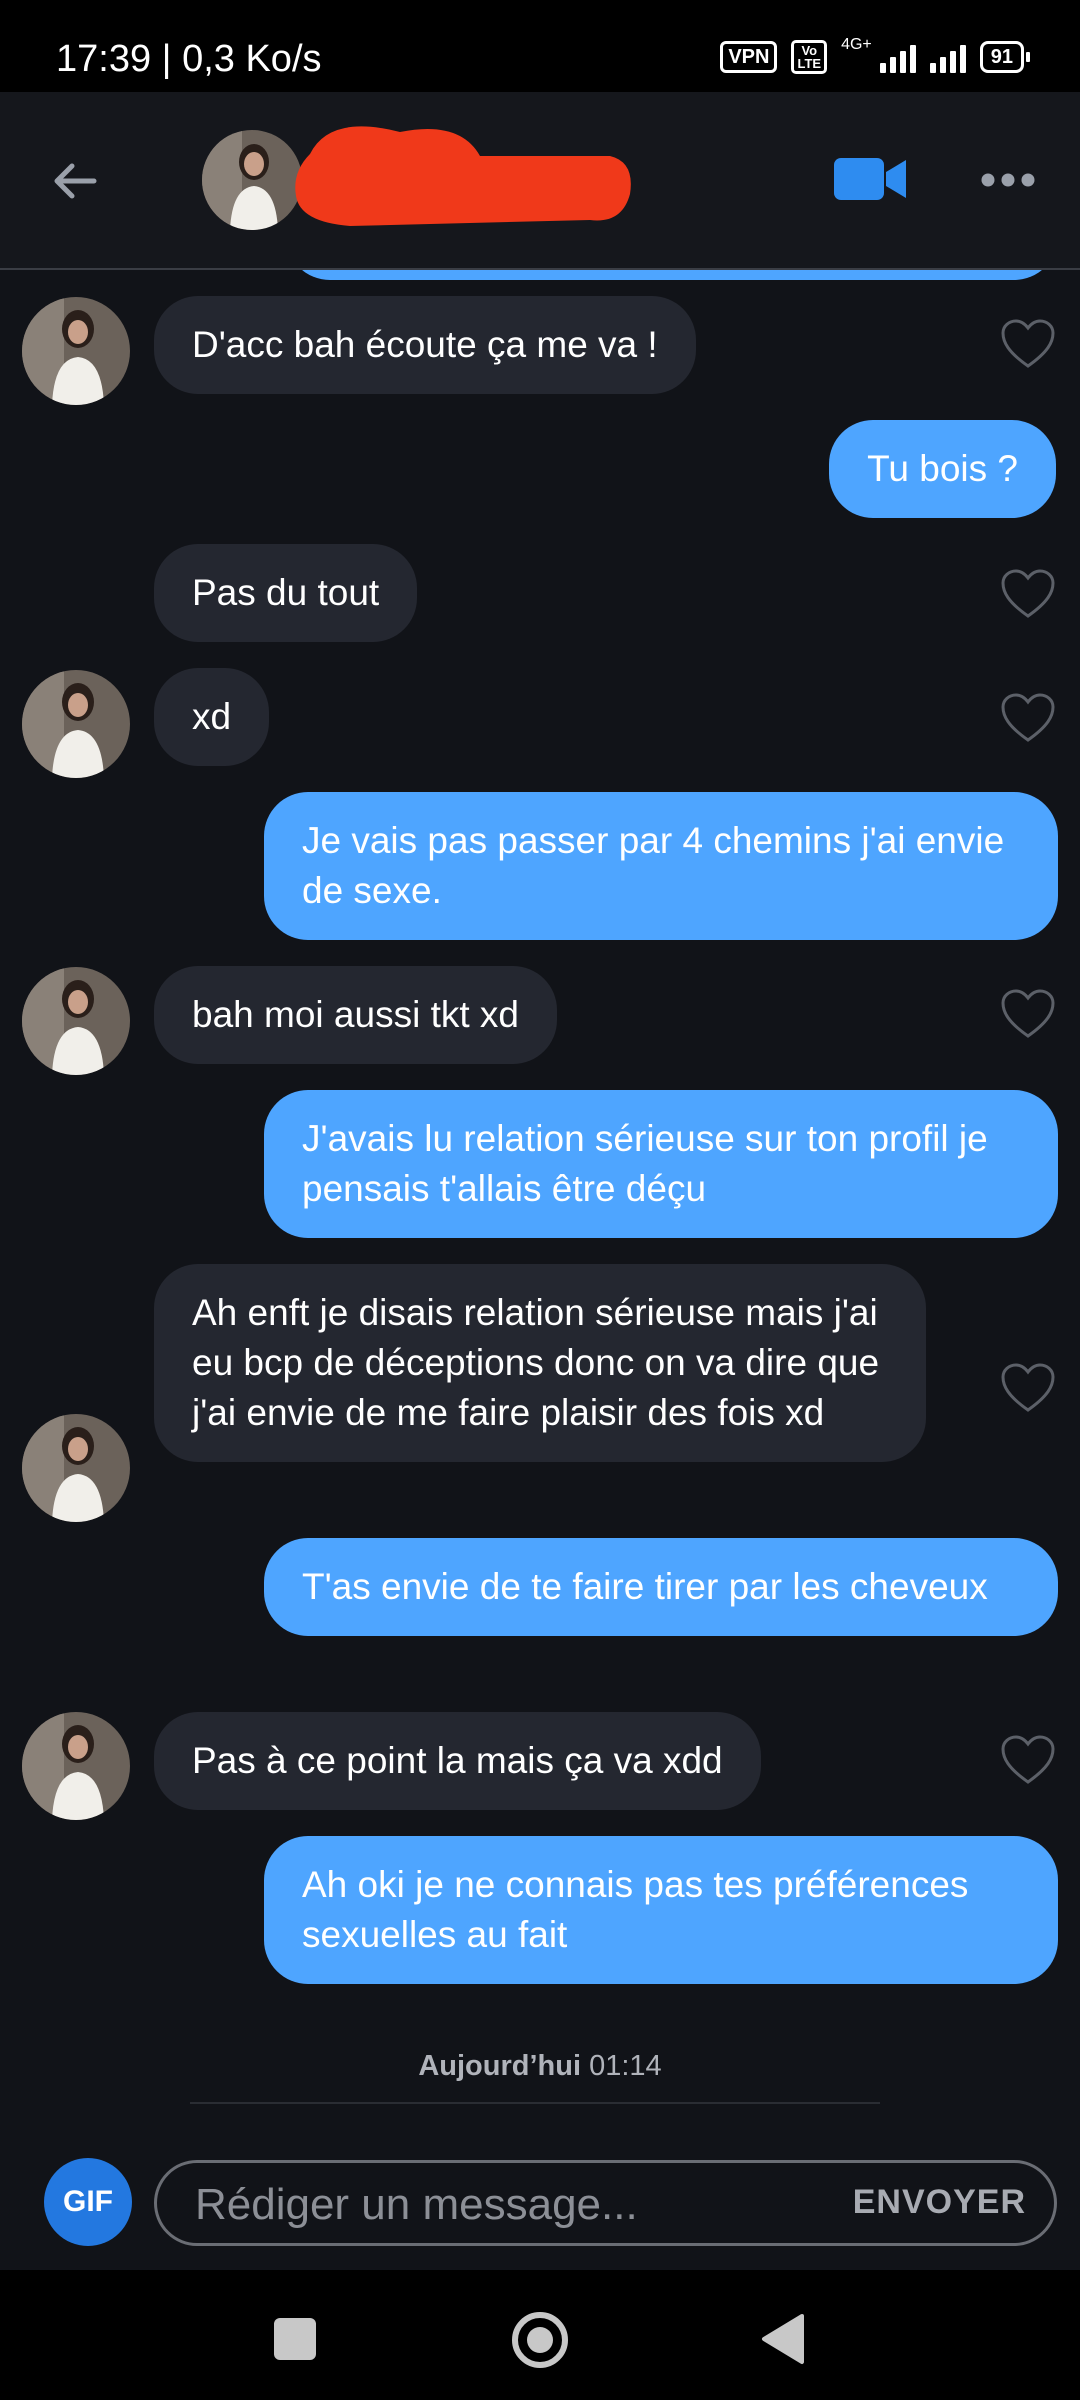 The image size is (1080, 2400). I want to click on vpn-badge: VPN, so click(749, 57).